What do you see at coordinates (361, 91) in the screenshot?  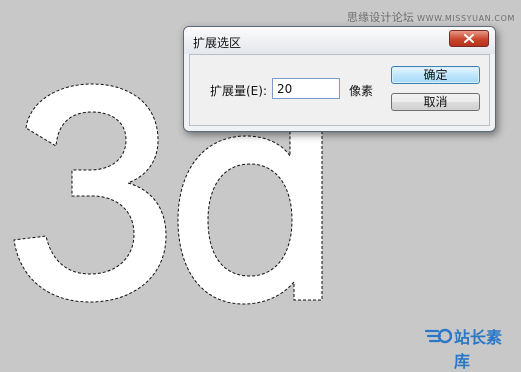 I see `pixels-unit-label: 像素` at bounding box center [361, 91].